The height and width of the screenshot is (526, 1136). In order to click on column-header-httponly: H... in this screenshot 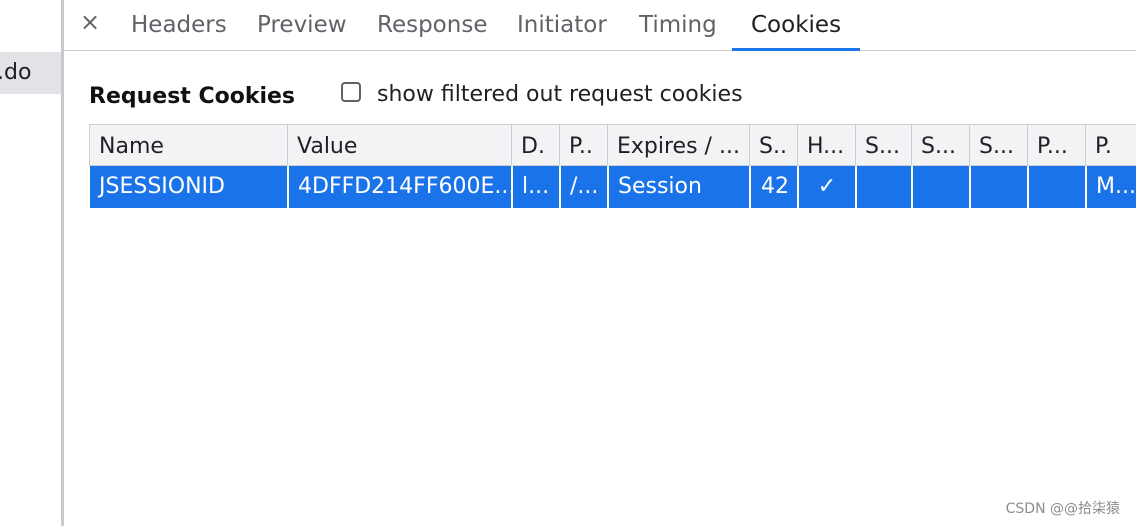, I will do `click(826, 146)`.